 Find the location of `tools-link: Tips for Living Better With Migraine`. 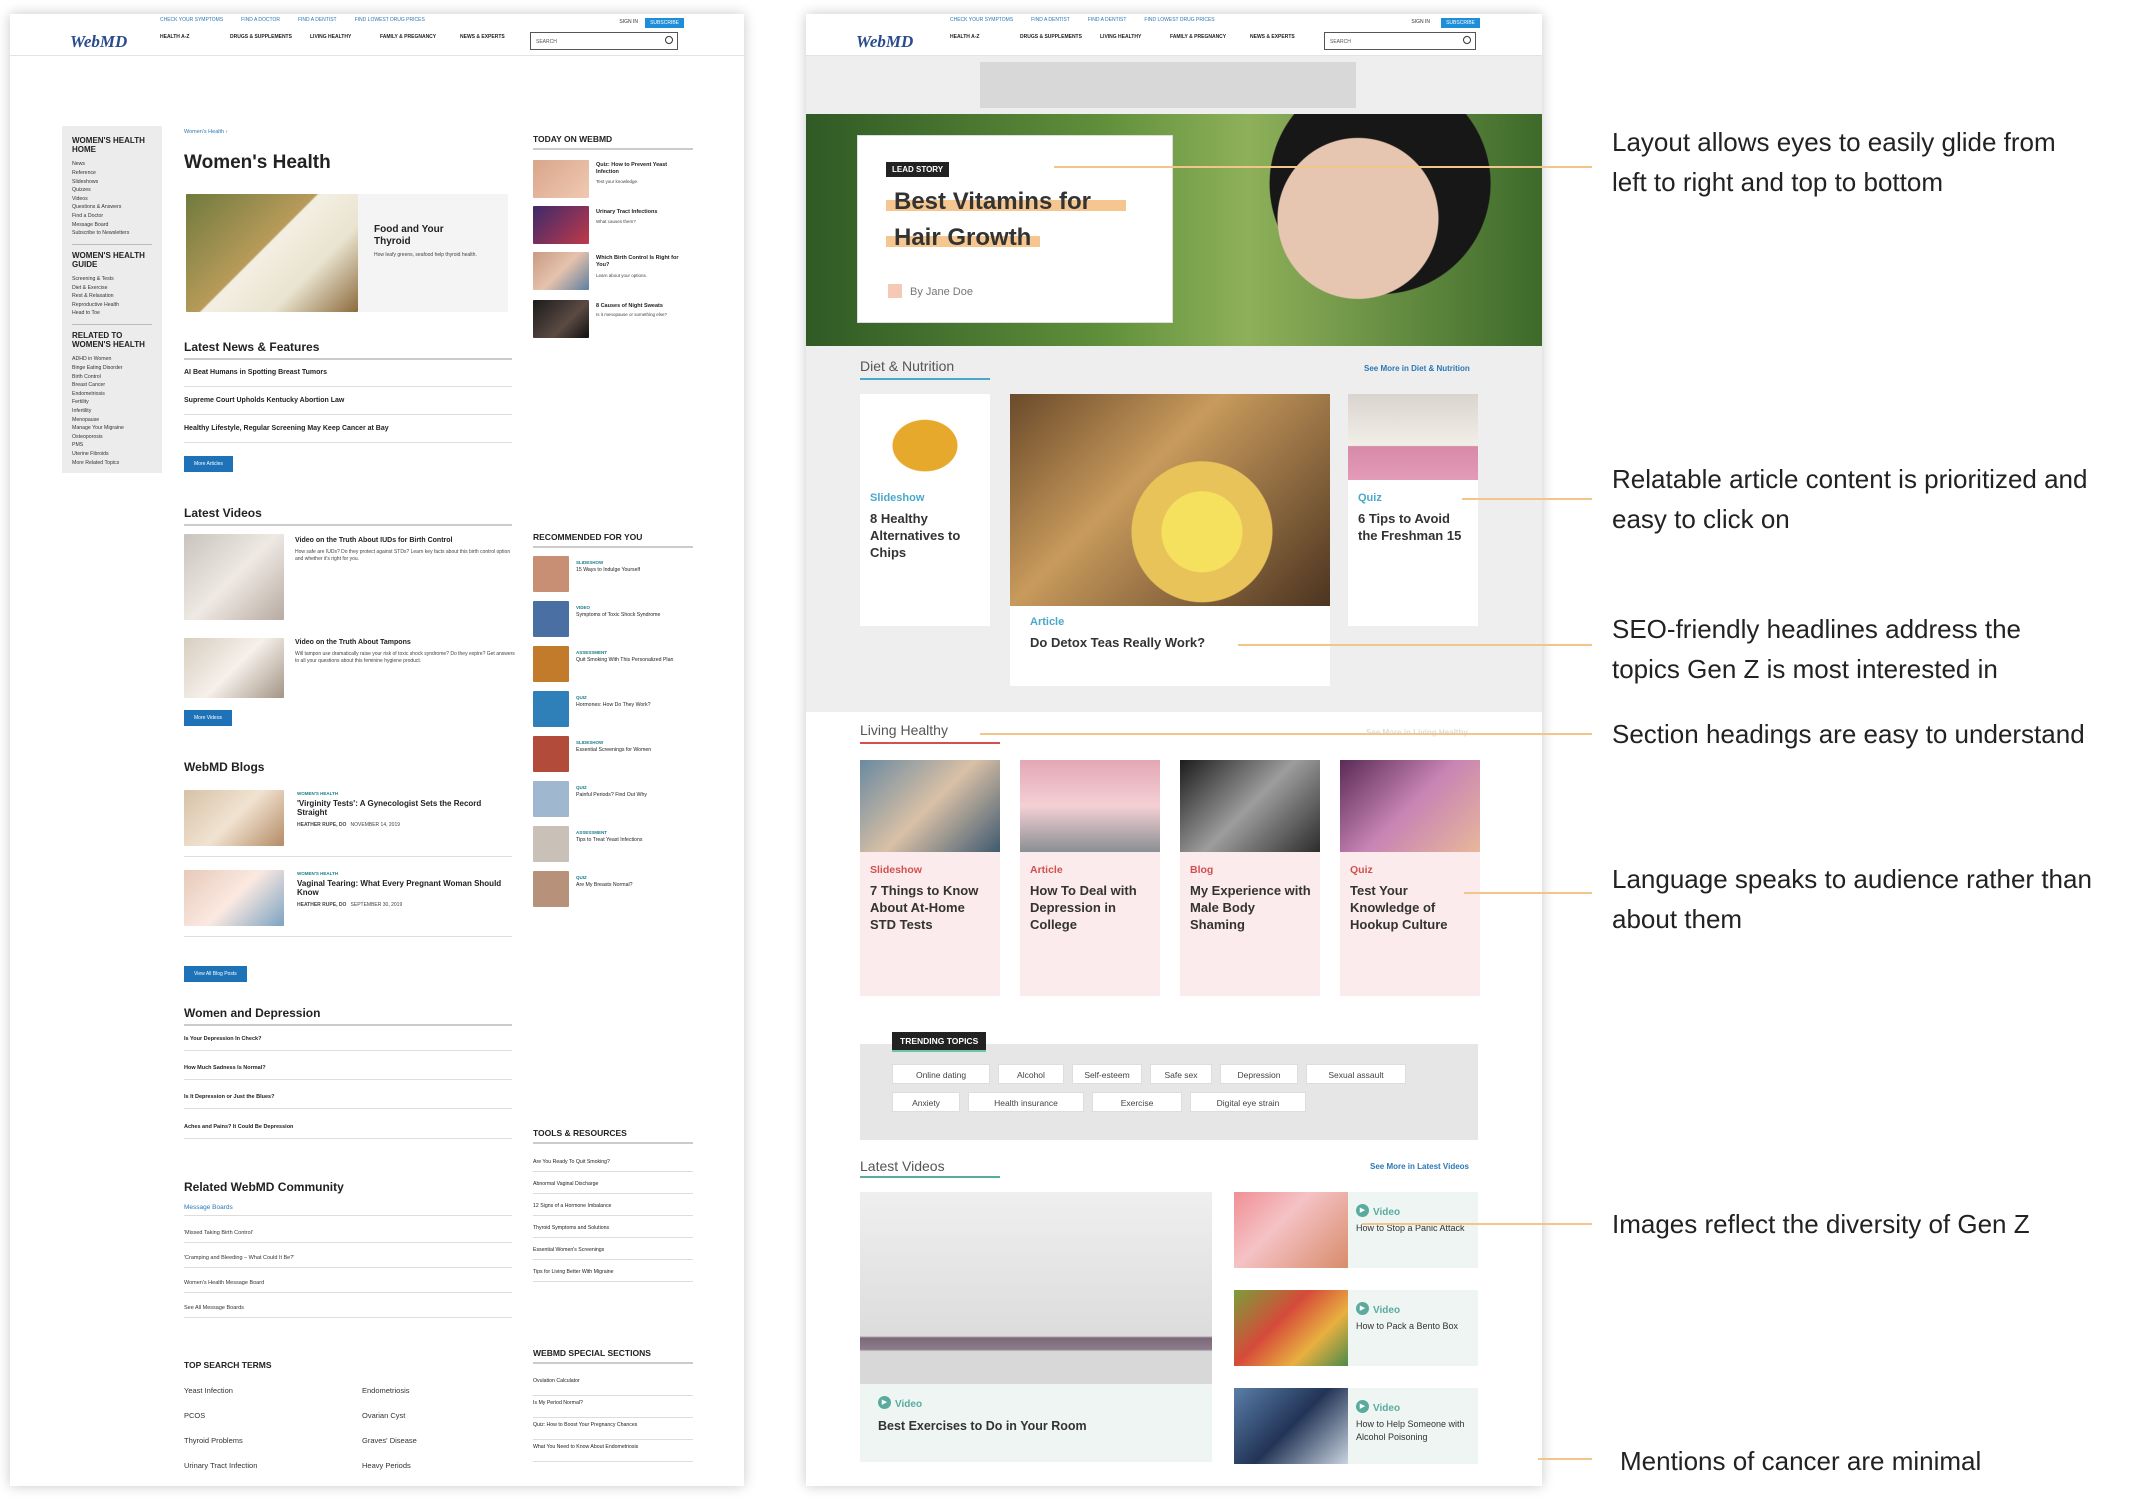

tools-link: Tips for Living Better With Migraine is located at coordinates (613, 1272).